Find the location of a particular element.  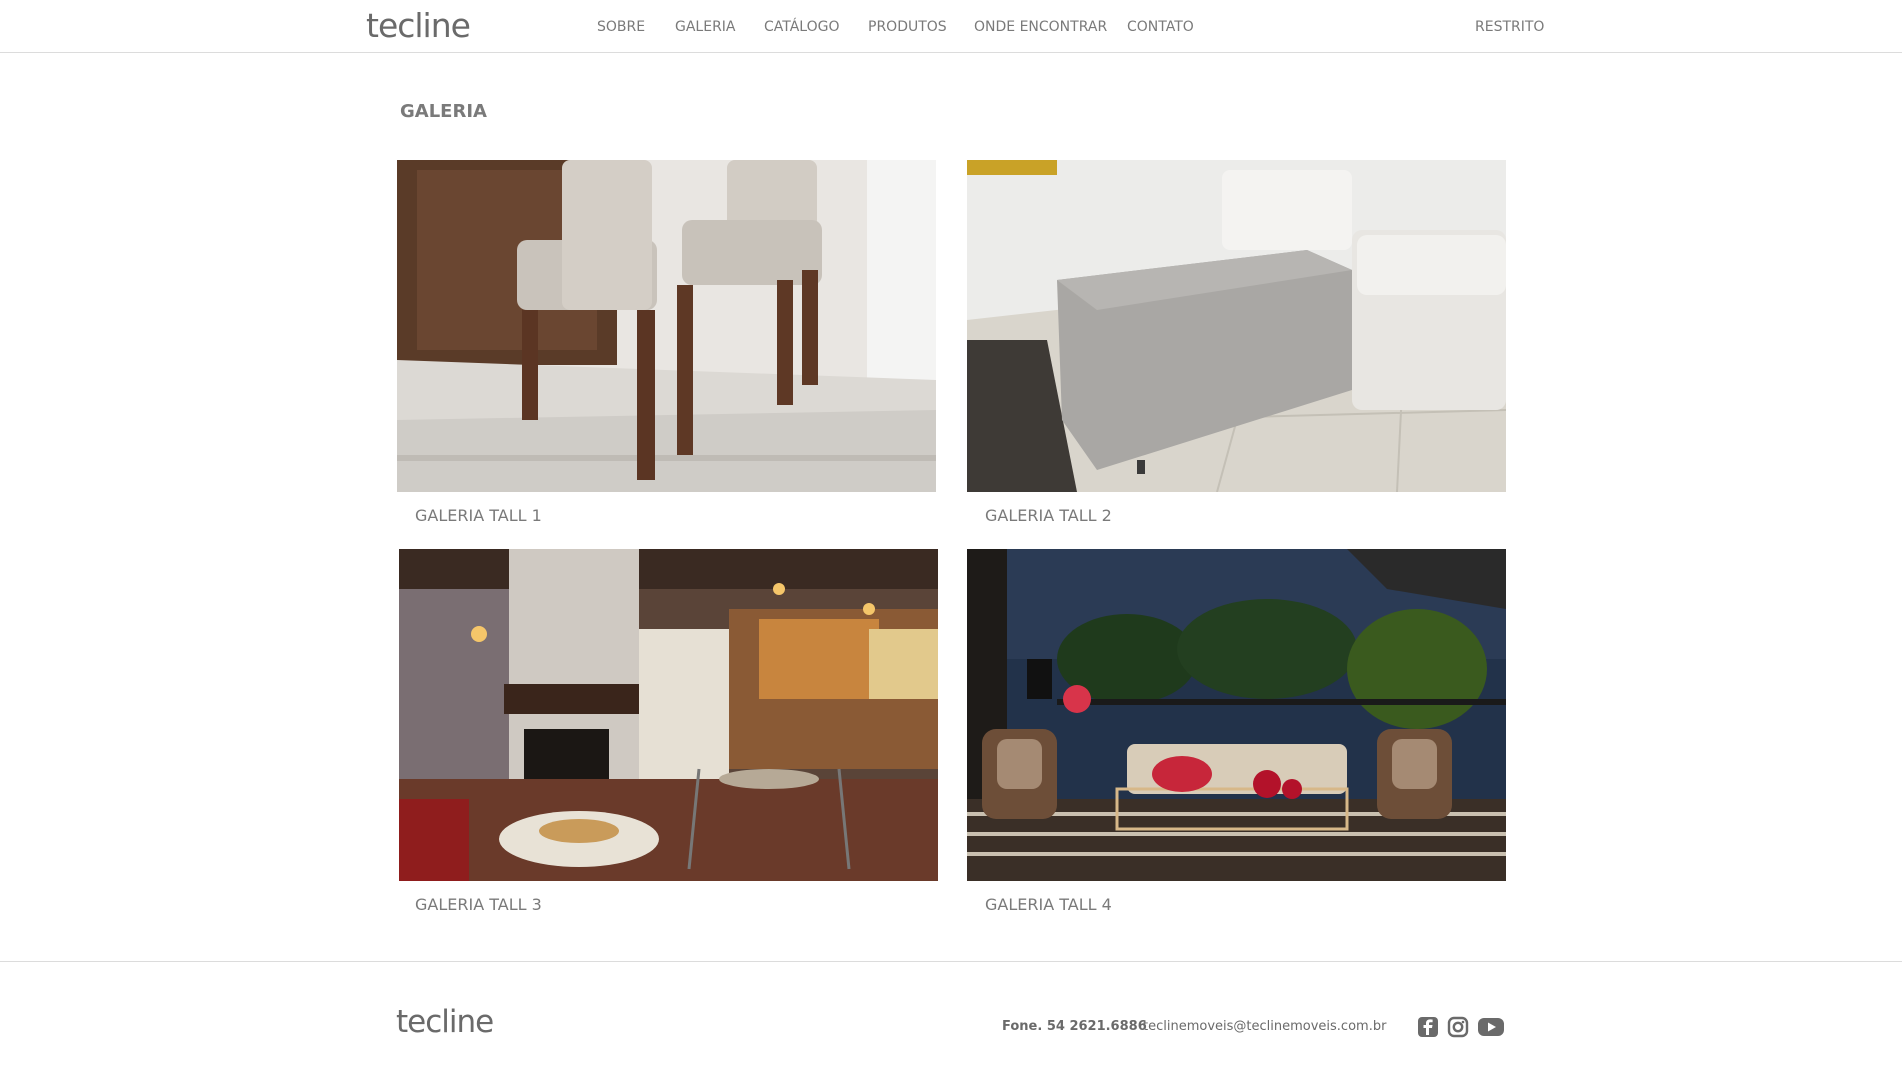

footer-phone: Fone. 54 2621.6886 is located at coordinates (1074, 1026).